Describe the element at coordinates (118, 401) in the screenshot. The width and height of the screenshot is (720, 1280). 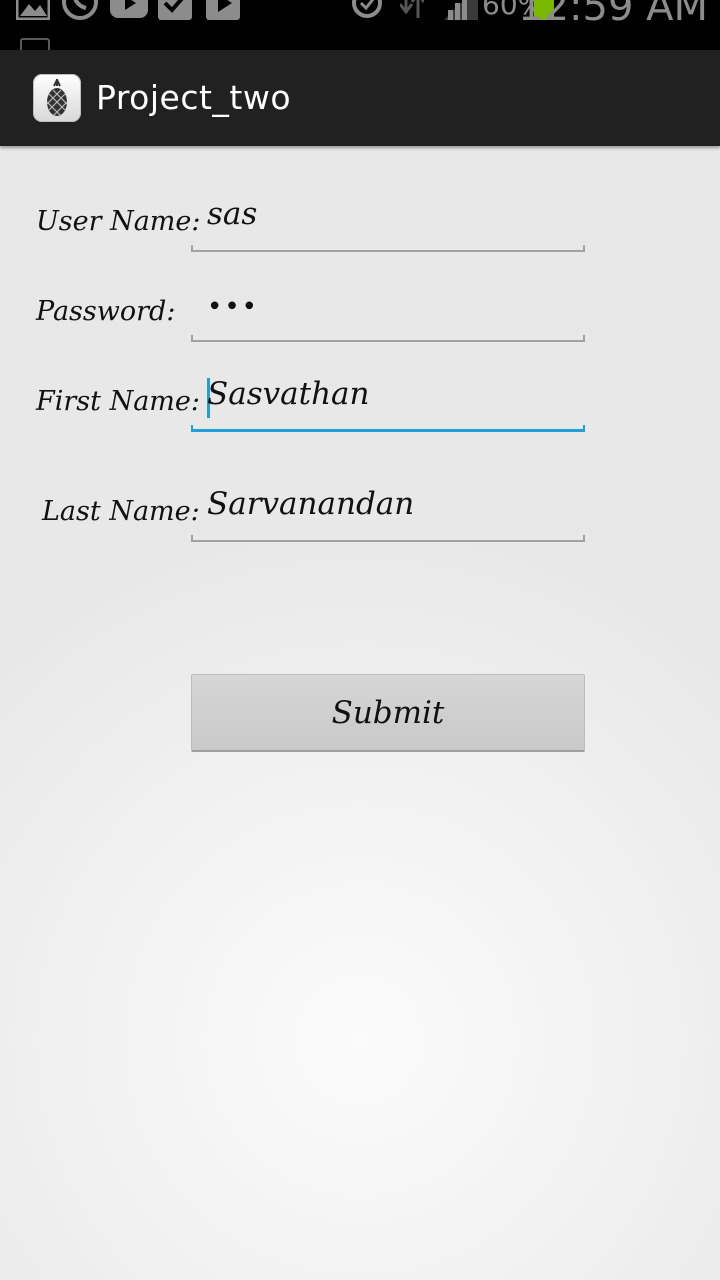
I see `first-name-label: First Name:` at that location.